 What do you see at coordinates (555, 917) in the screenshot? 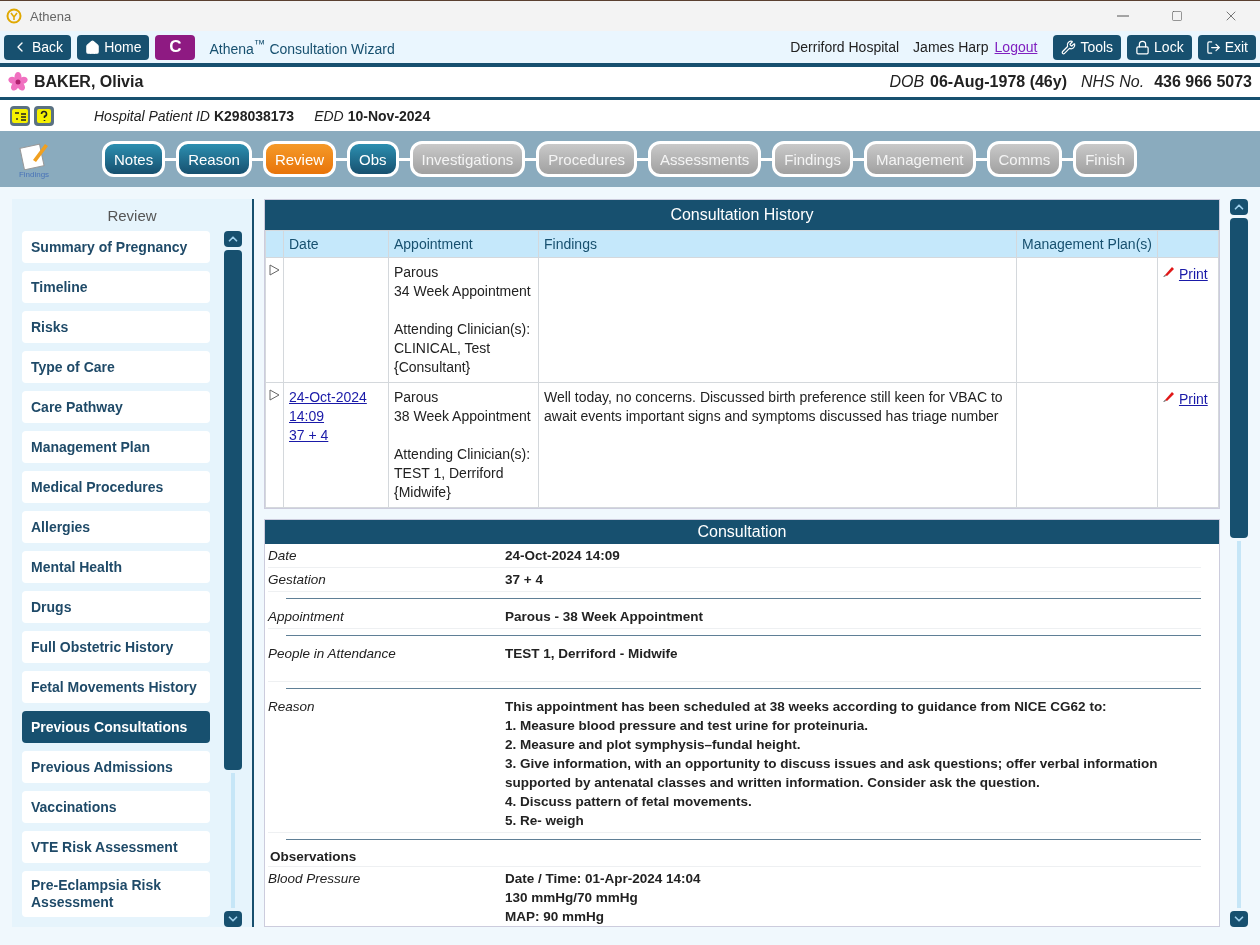
I see `field-value: MAP: 90 mmHg` at bounding box center [555, 917].